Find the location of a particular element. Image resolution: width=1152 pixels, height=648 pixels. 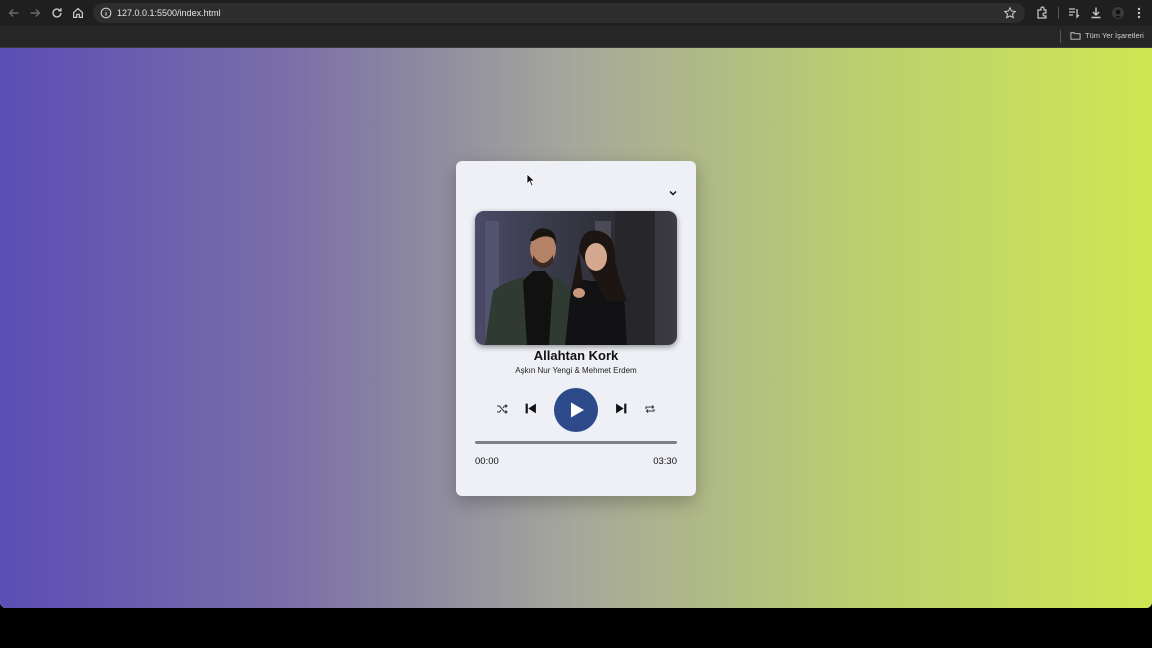

album-cover is located at coordinates (576, 278).